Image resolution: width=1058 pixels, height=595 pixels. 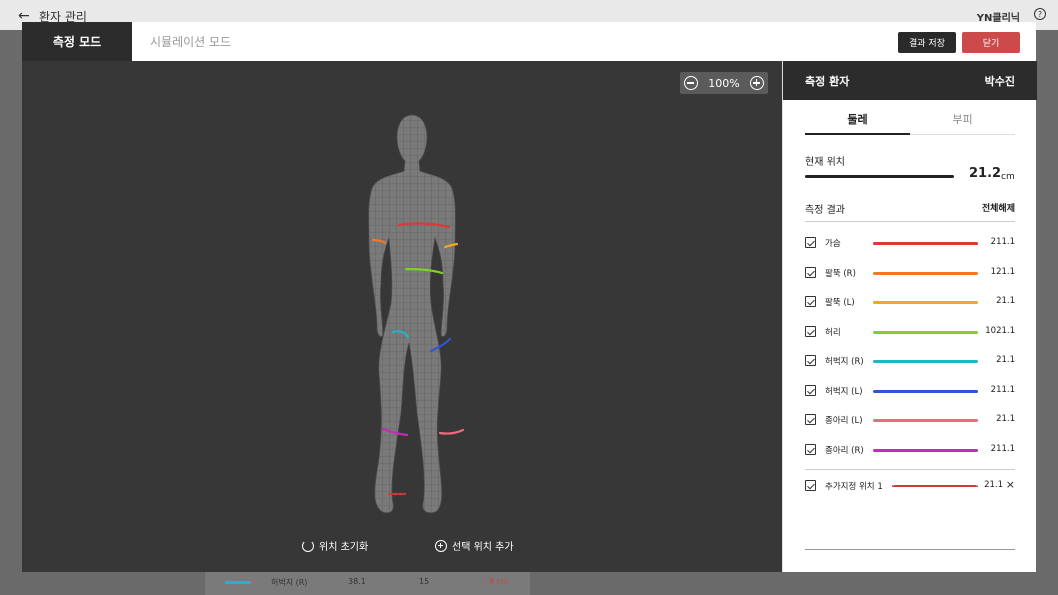 I want to click on strip-label: 허벅지 (R), so click(x=289, y=582).